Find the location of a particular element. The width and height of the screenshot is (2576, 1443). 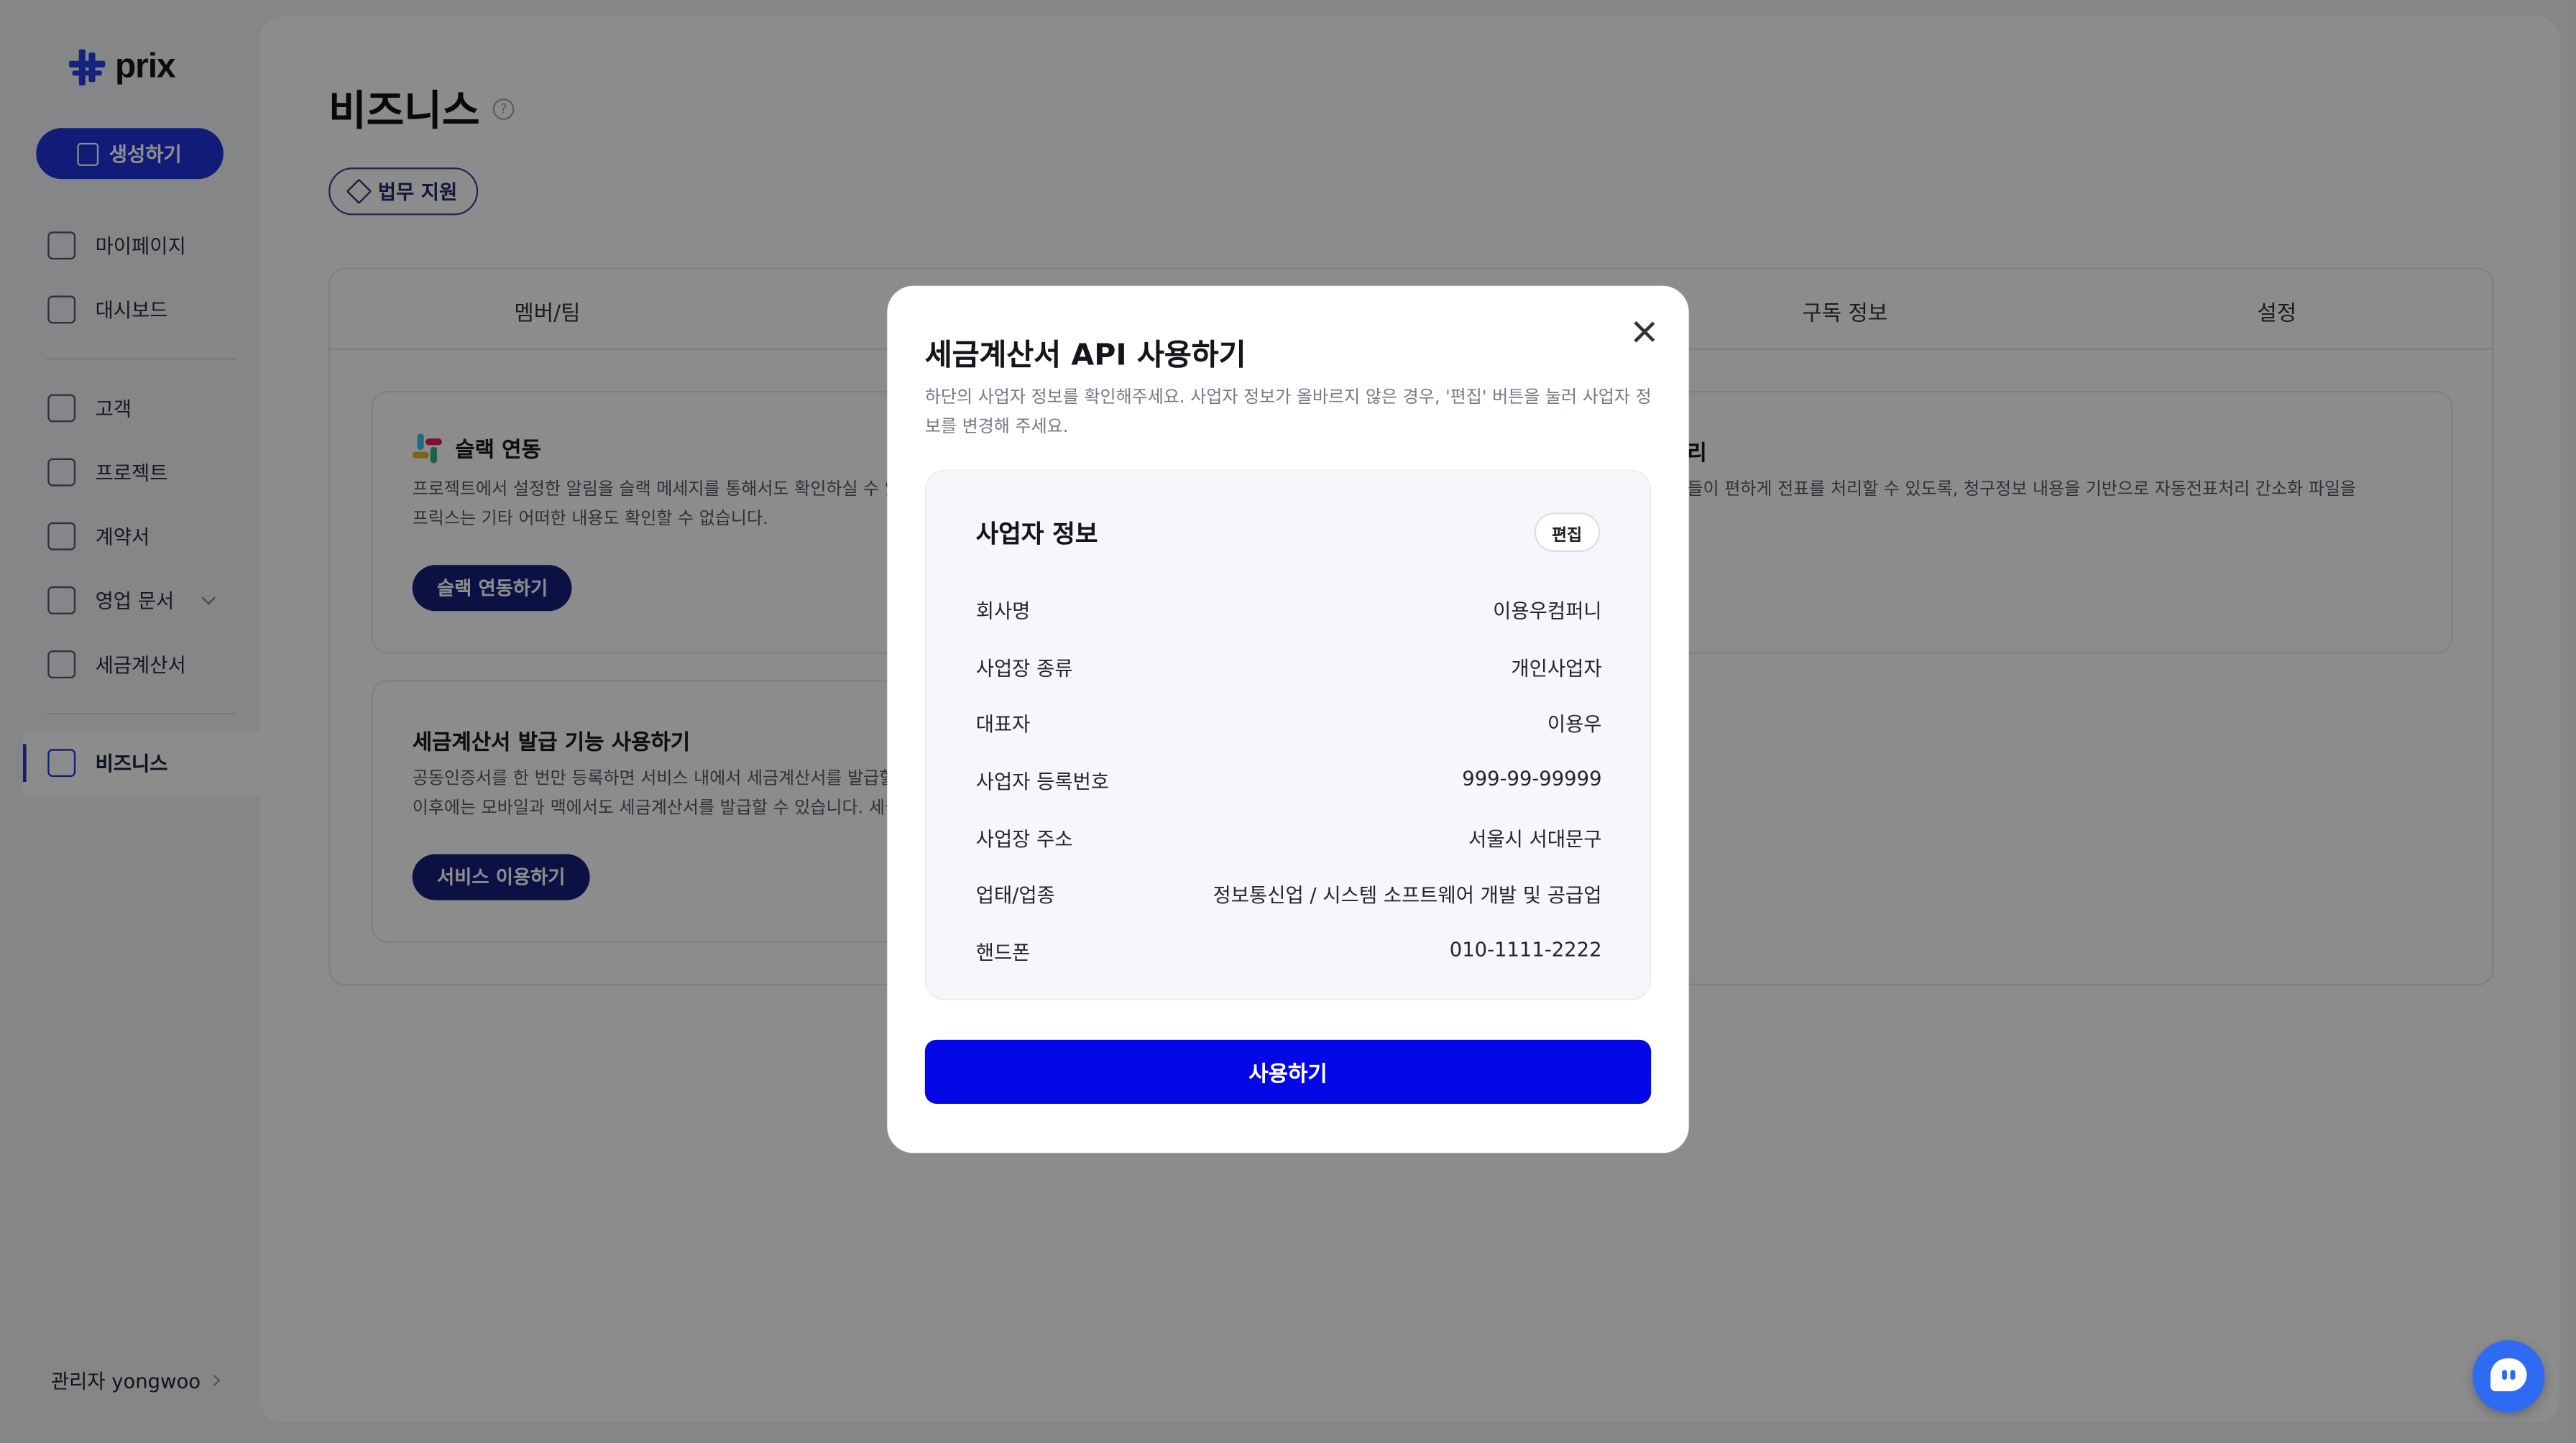

chat-bubble-icon is located at coordinates (2508, 1374).